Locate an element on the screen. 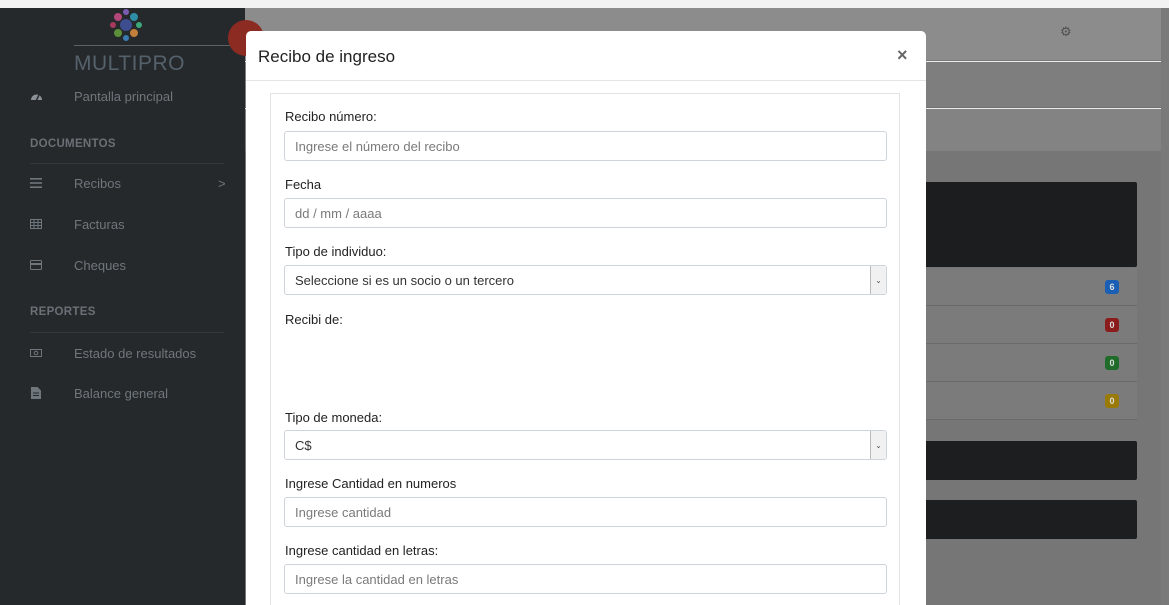 The height and width of the screenshot is (605, 1169). brand-name: MULTIPRO is located at coordinates (129, 63).